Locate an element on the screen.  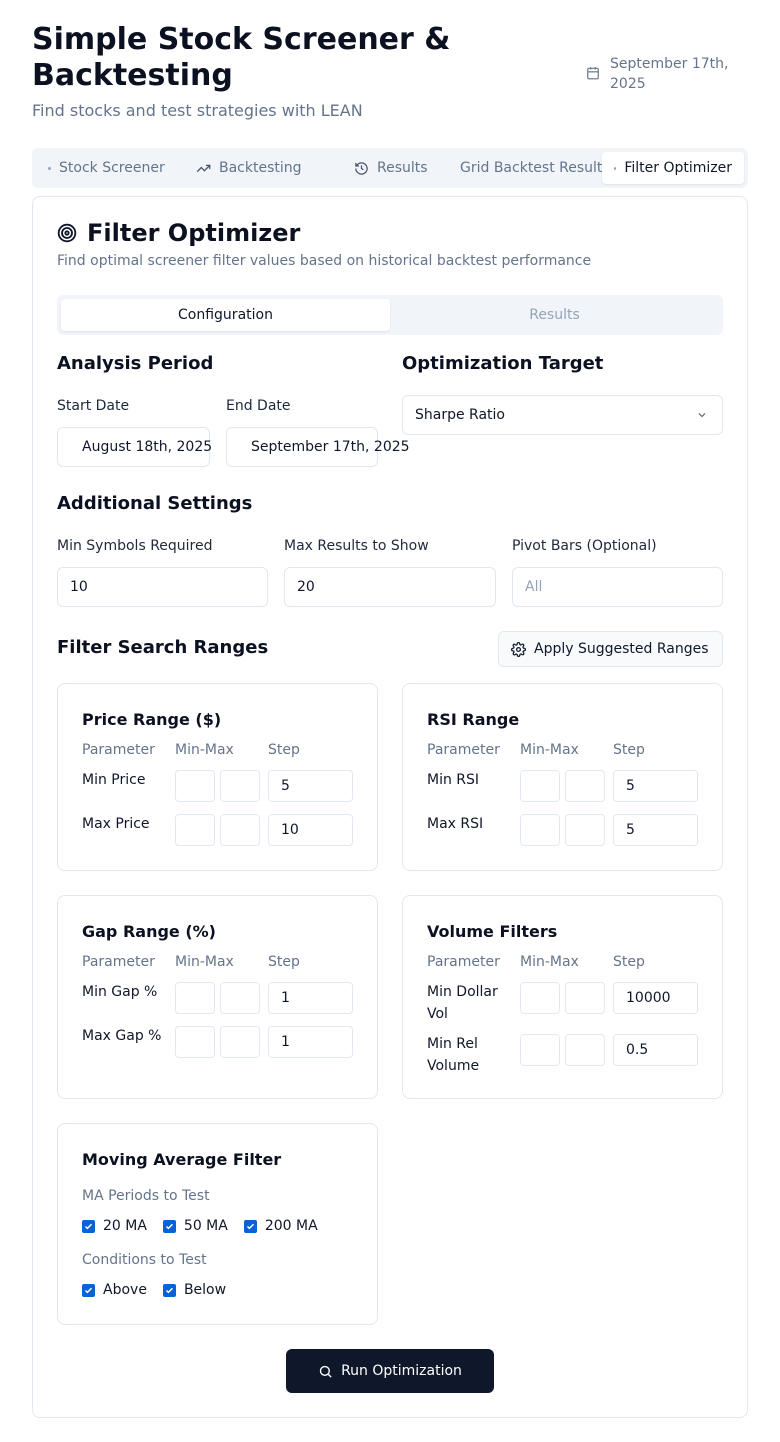
min-gap-label: Min Gap % is located at coordinates (120, 992).